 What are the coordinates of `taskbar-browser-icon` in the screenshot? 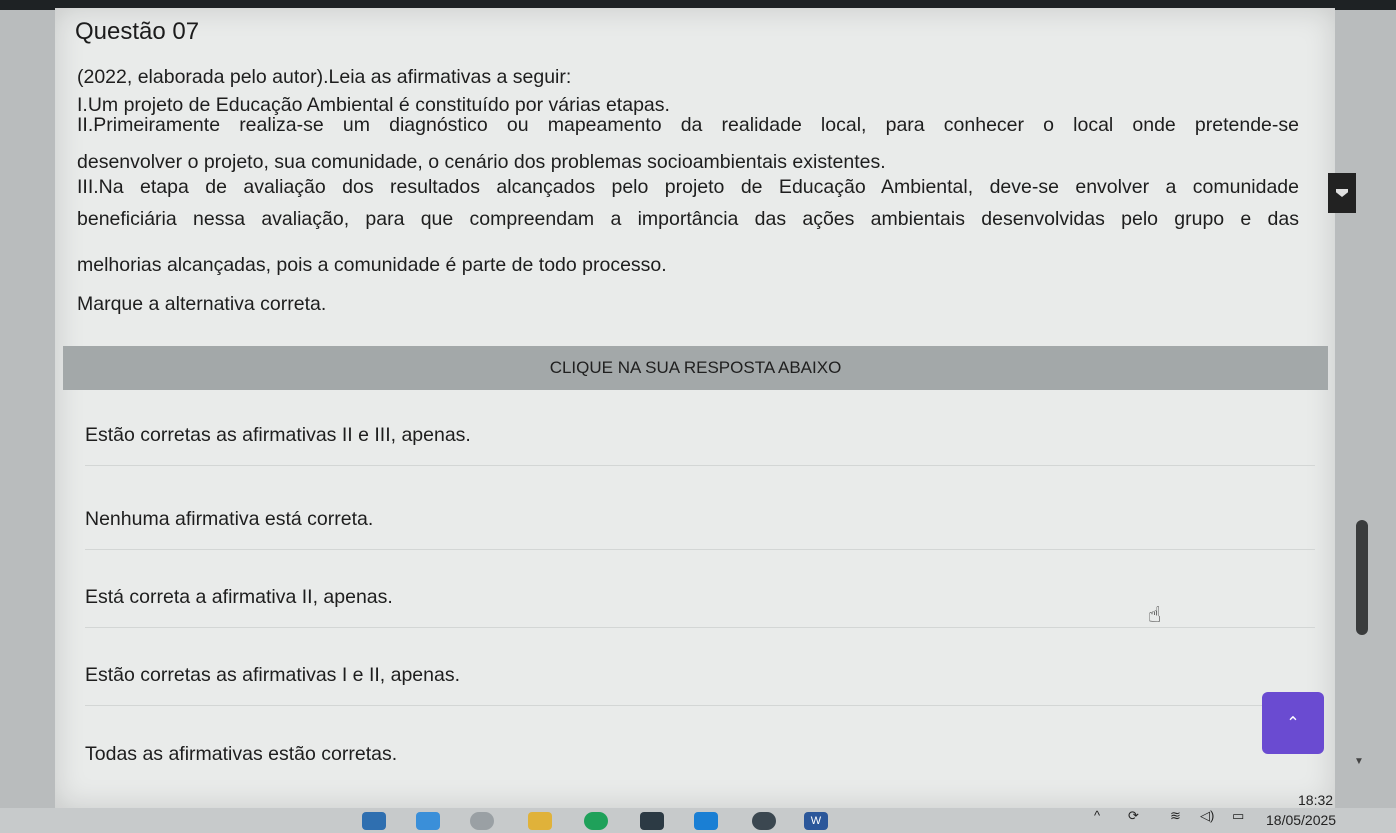 It's located at (596, 821).